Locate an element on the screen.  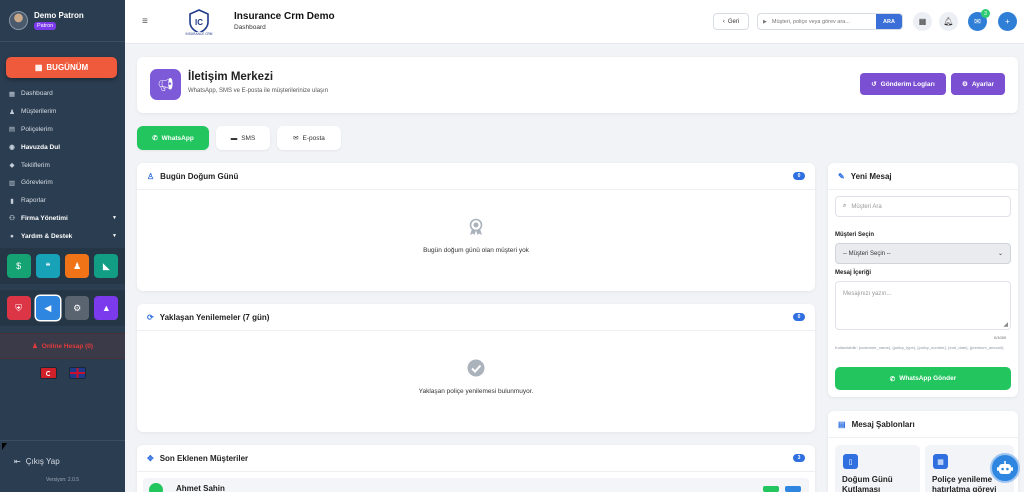
users-icon: ♟ is located at coordinates (12, 112).